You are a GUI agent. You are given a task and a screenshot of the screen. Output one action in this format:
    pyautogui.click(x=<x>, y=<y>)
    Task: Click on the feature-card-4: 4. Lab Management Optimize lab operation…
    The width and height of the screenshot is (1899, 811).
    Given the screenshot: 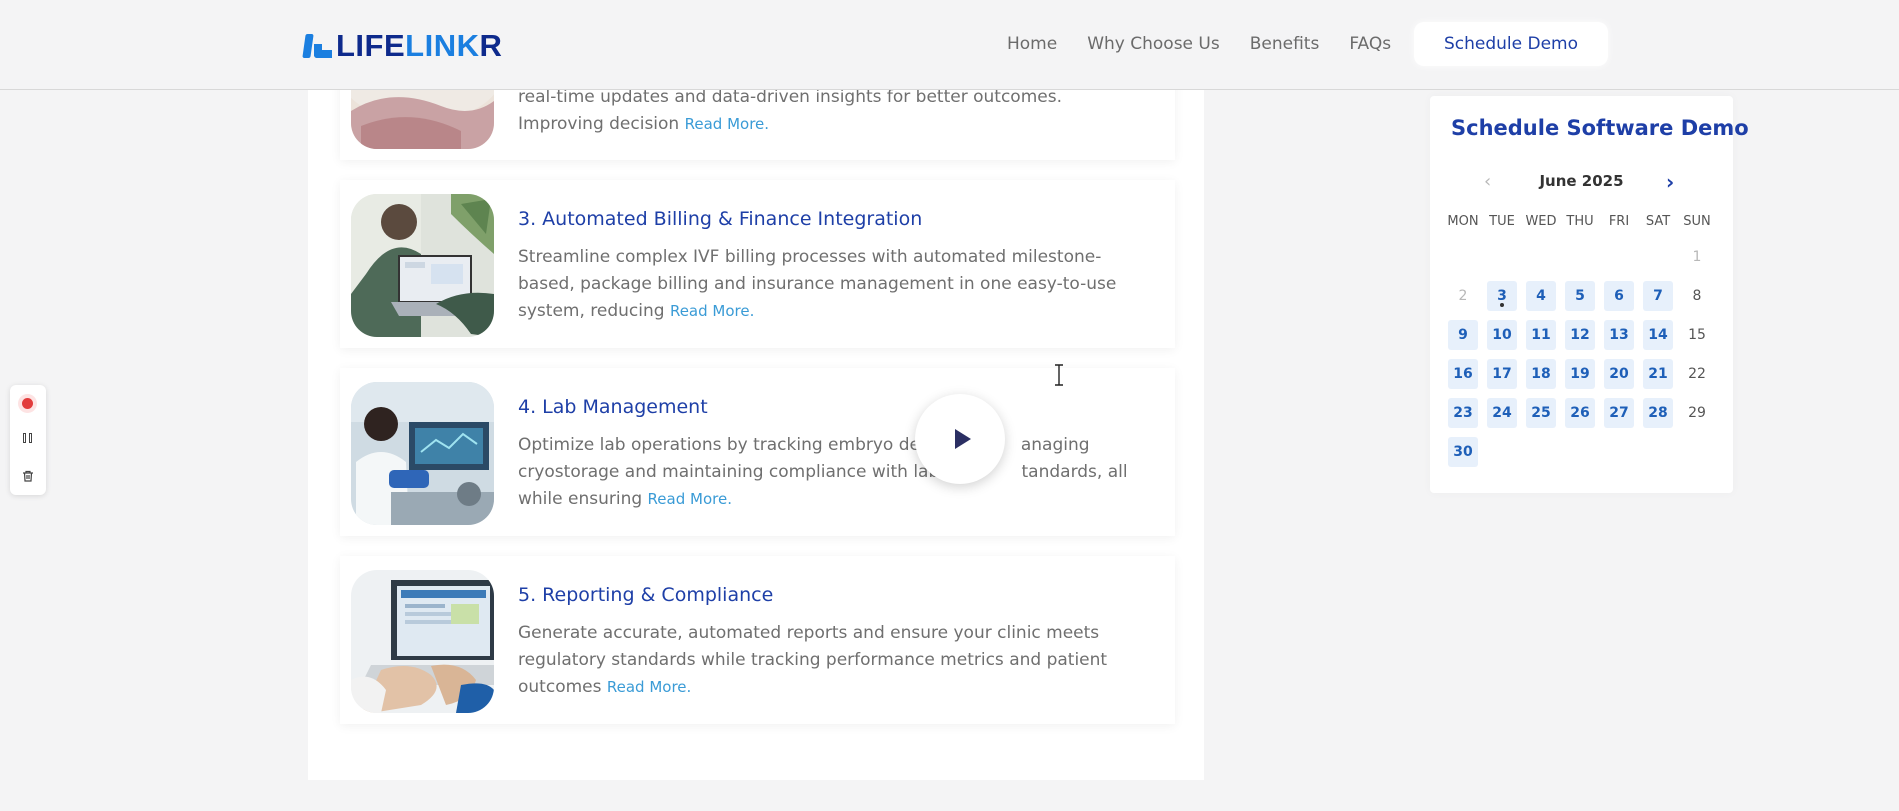 What is the action you would take?
    pyautogui.click(x=757, y=452)
    